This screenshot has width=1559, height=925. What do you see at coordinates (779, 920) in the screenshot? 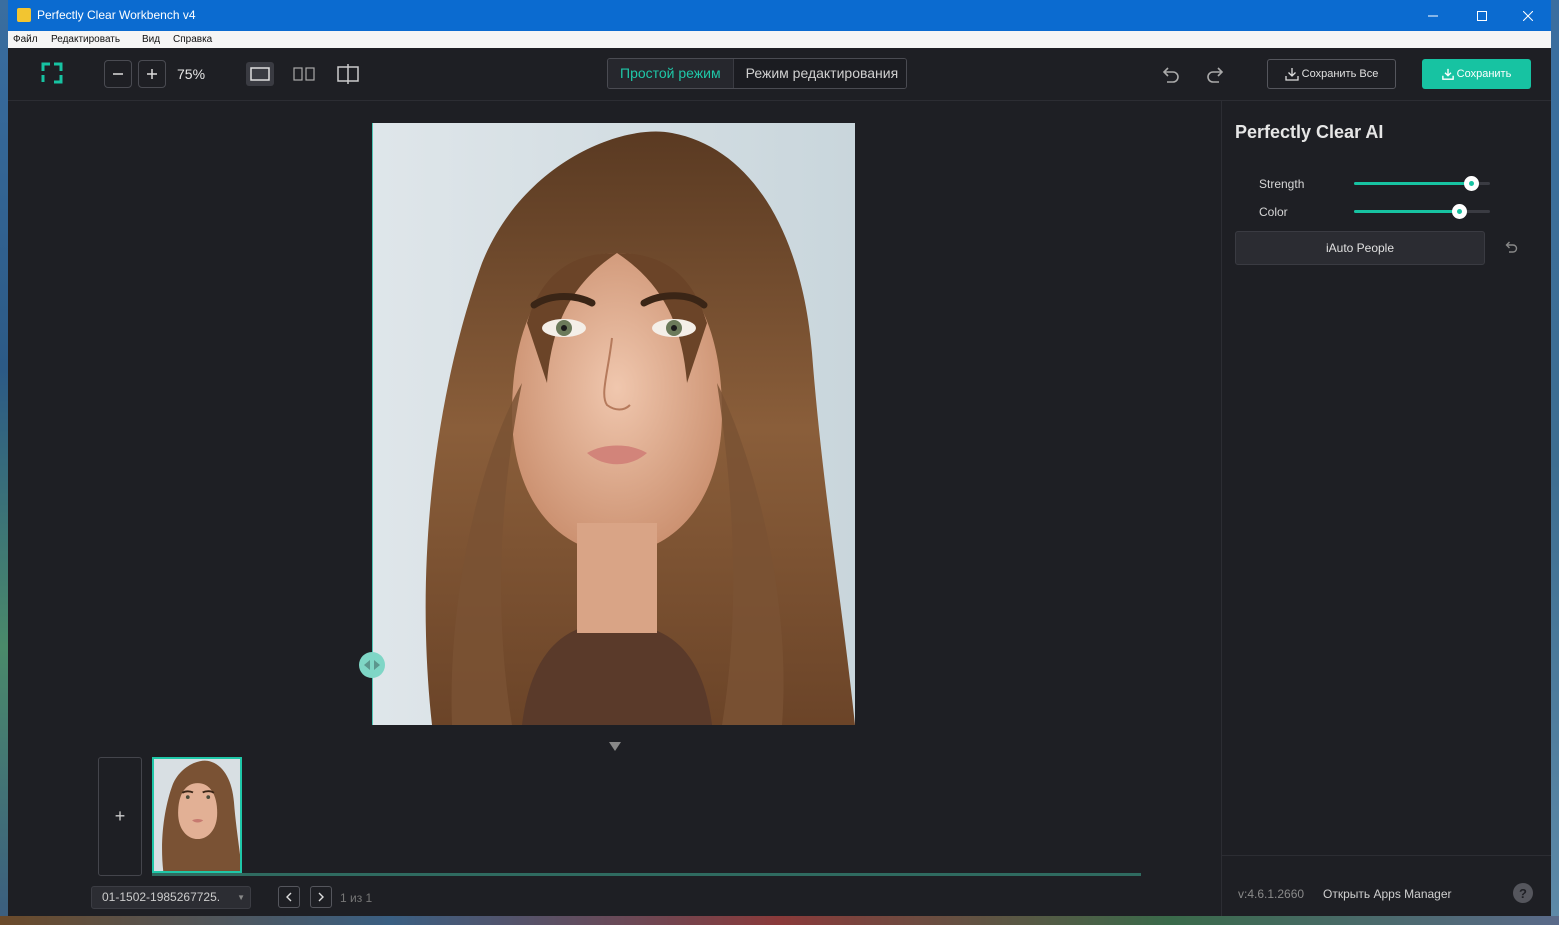
I see `desktop-taskbar-strip` at bounding box center [779, 920].